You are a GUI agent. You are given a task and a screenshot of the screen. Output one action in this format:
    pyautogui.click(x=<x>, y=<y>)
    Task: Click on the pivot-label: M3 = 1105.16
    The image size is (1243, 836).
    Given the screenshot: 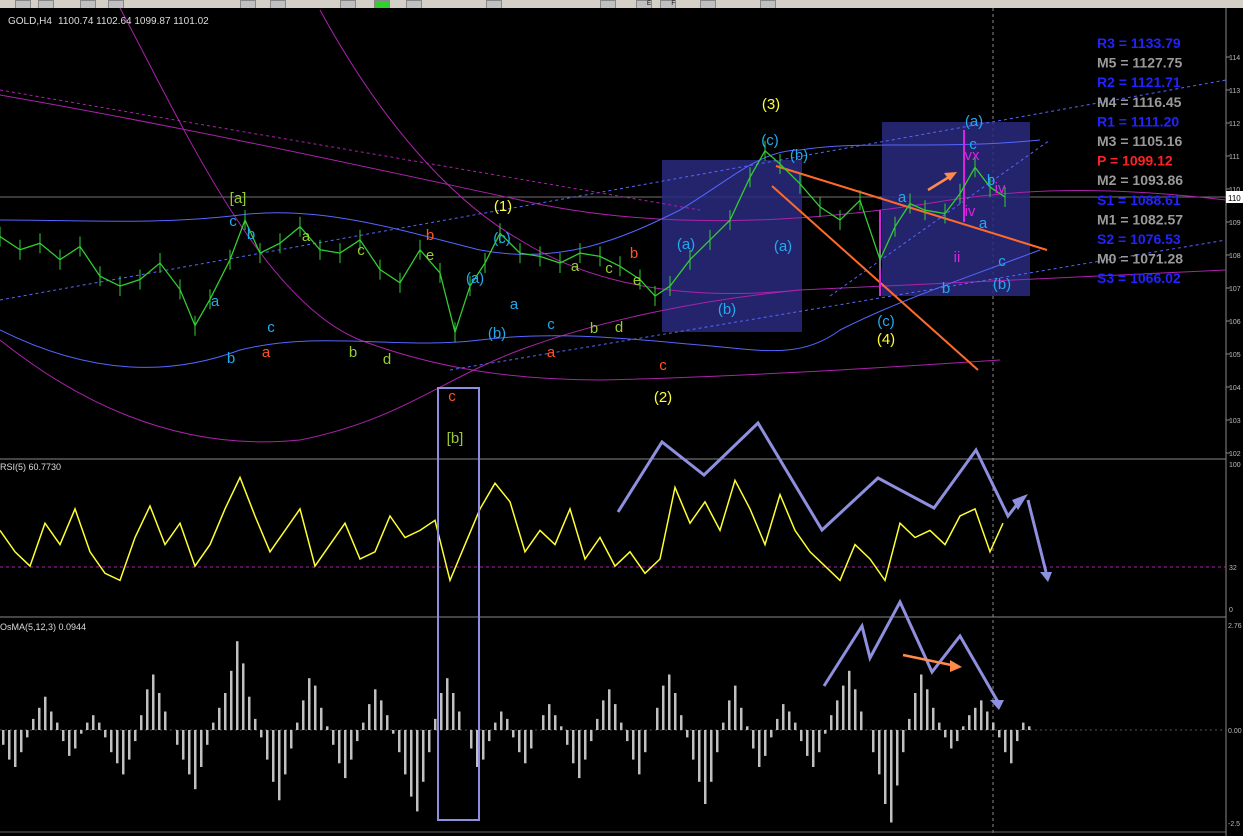 What is the action you would take?
    pyautogui.click(x=1139, y=141)
    